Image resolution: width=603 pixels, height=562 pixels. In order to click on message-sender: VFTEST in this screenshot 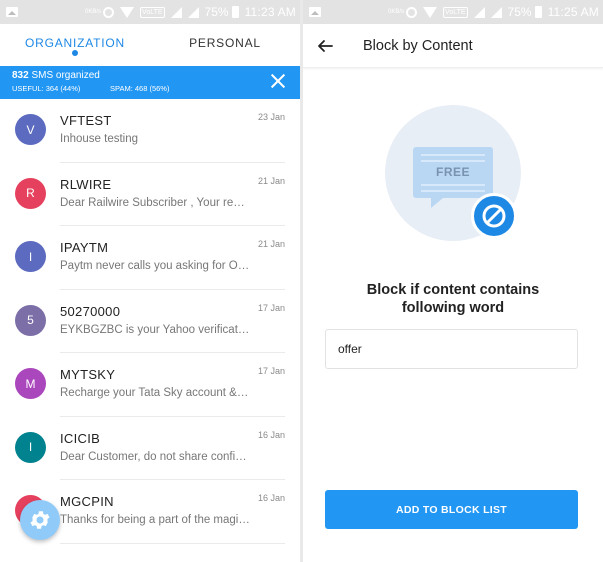, I will do `click(86, 120)`.